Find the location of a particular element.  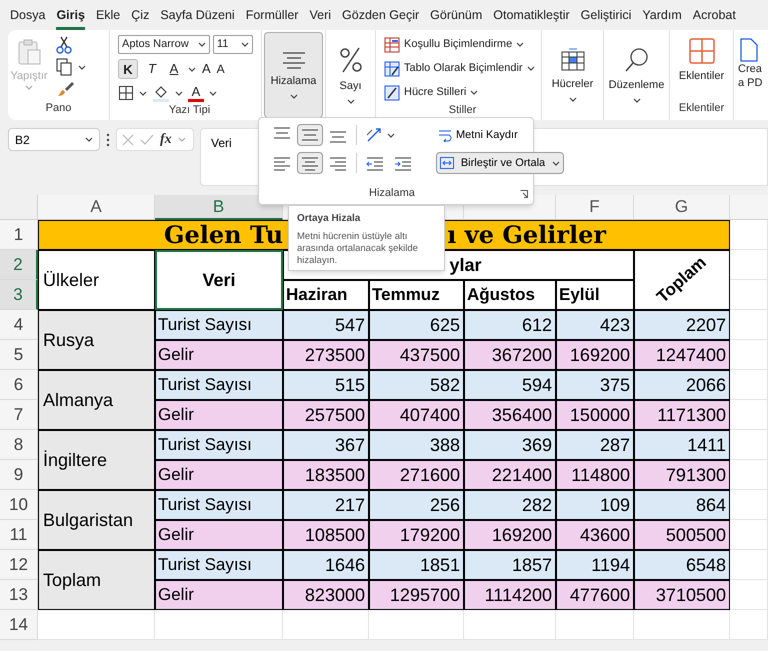

row-header: 12 is located at coordinates (19, 565).